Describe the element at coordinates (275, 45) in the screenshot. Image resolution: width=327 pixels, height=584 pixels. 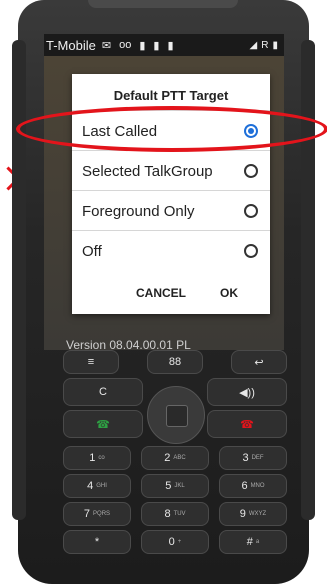
I see `battery-icon: ▮` at that location.